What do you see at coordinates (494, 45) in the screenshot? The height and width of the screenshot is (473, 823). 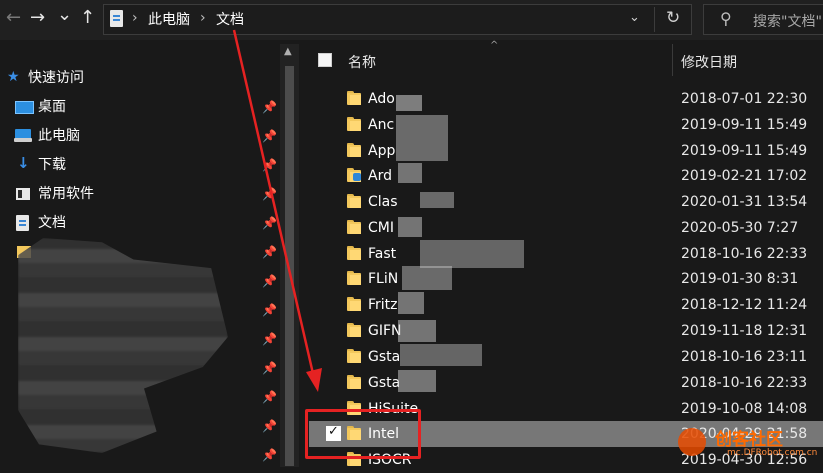 I see `sort-ascending-icon: ^` at bounding box center [494, 45].